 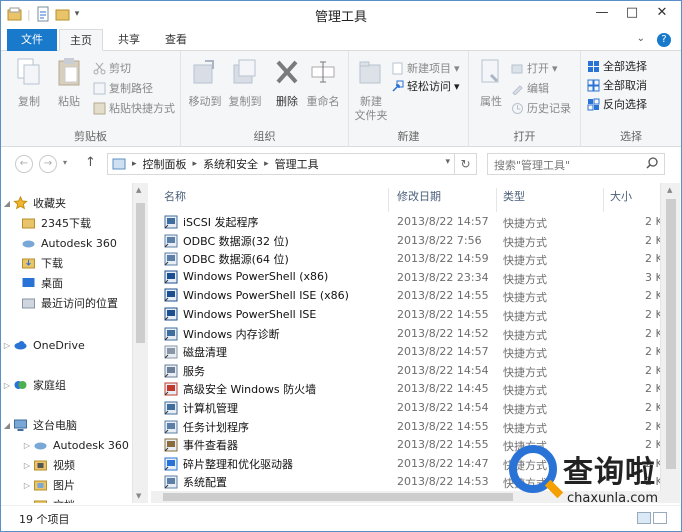 I want to click on tab-home: 主页, so click(x=81, y=40).